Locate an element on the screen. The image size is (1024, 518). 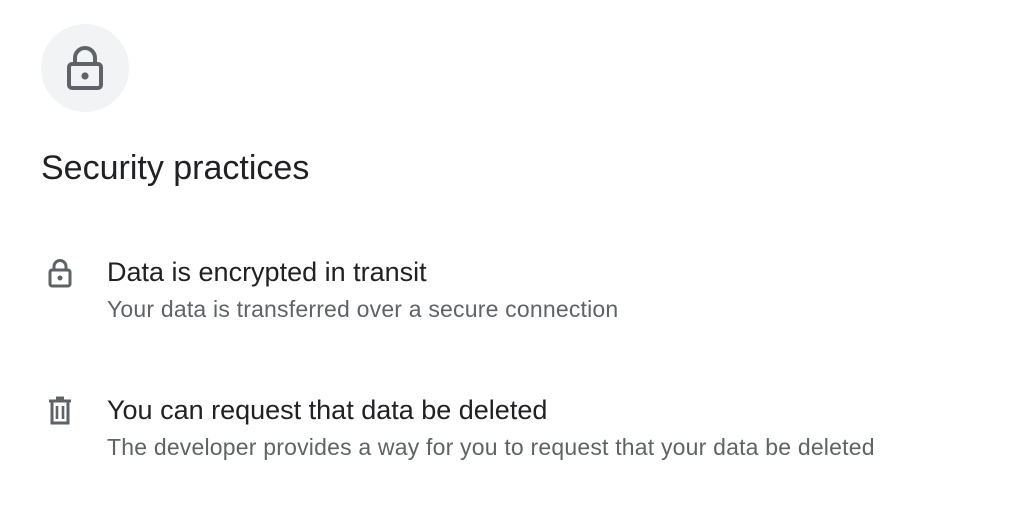
header-icon-circle is located at coordinates (85, 68).